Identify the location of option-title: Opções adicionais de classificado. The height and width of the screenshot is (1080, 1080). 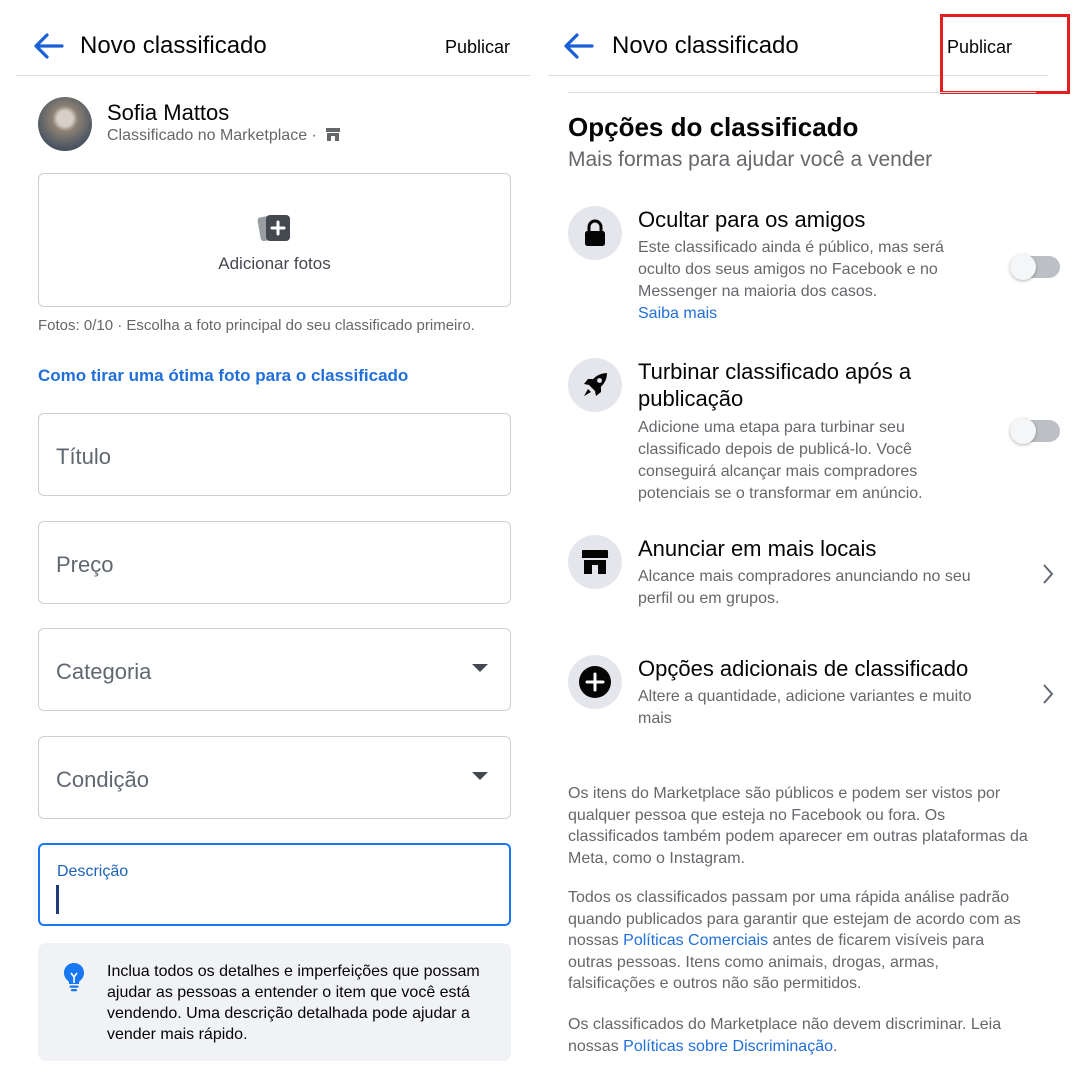
(803, 668).